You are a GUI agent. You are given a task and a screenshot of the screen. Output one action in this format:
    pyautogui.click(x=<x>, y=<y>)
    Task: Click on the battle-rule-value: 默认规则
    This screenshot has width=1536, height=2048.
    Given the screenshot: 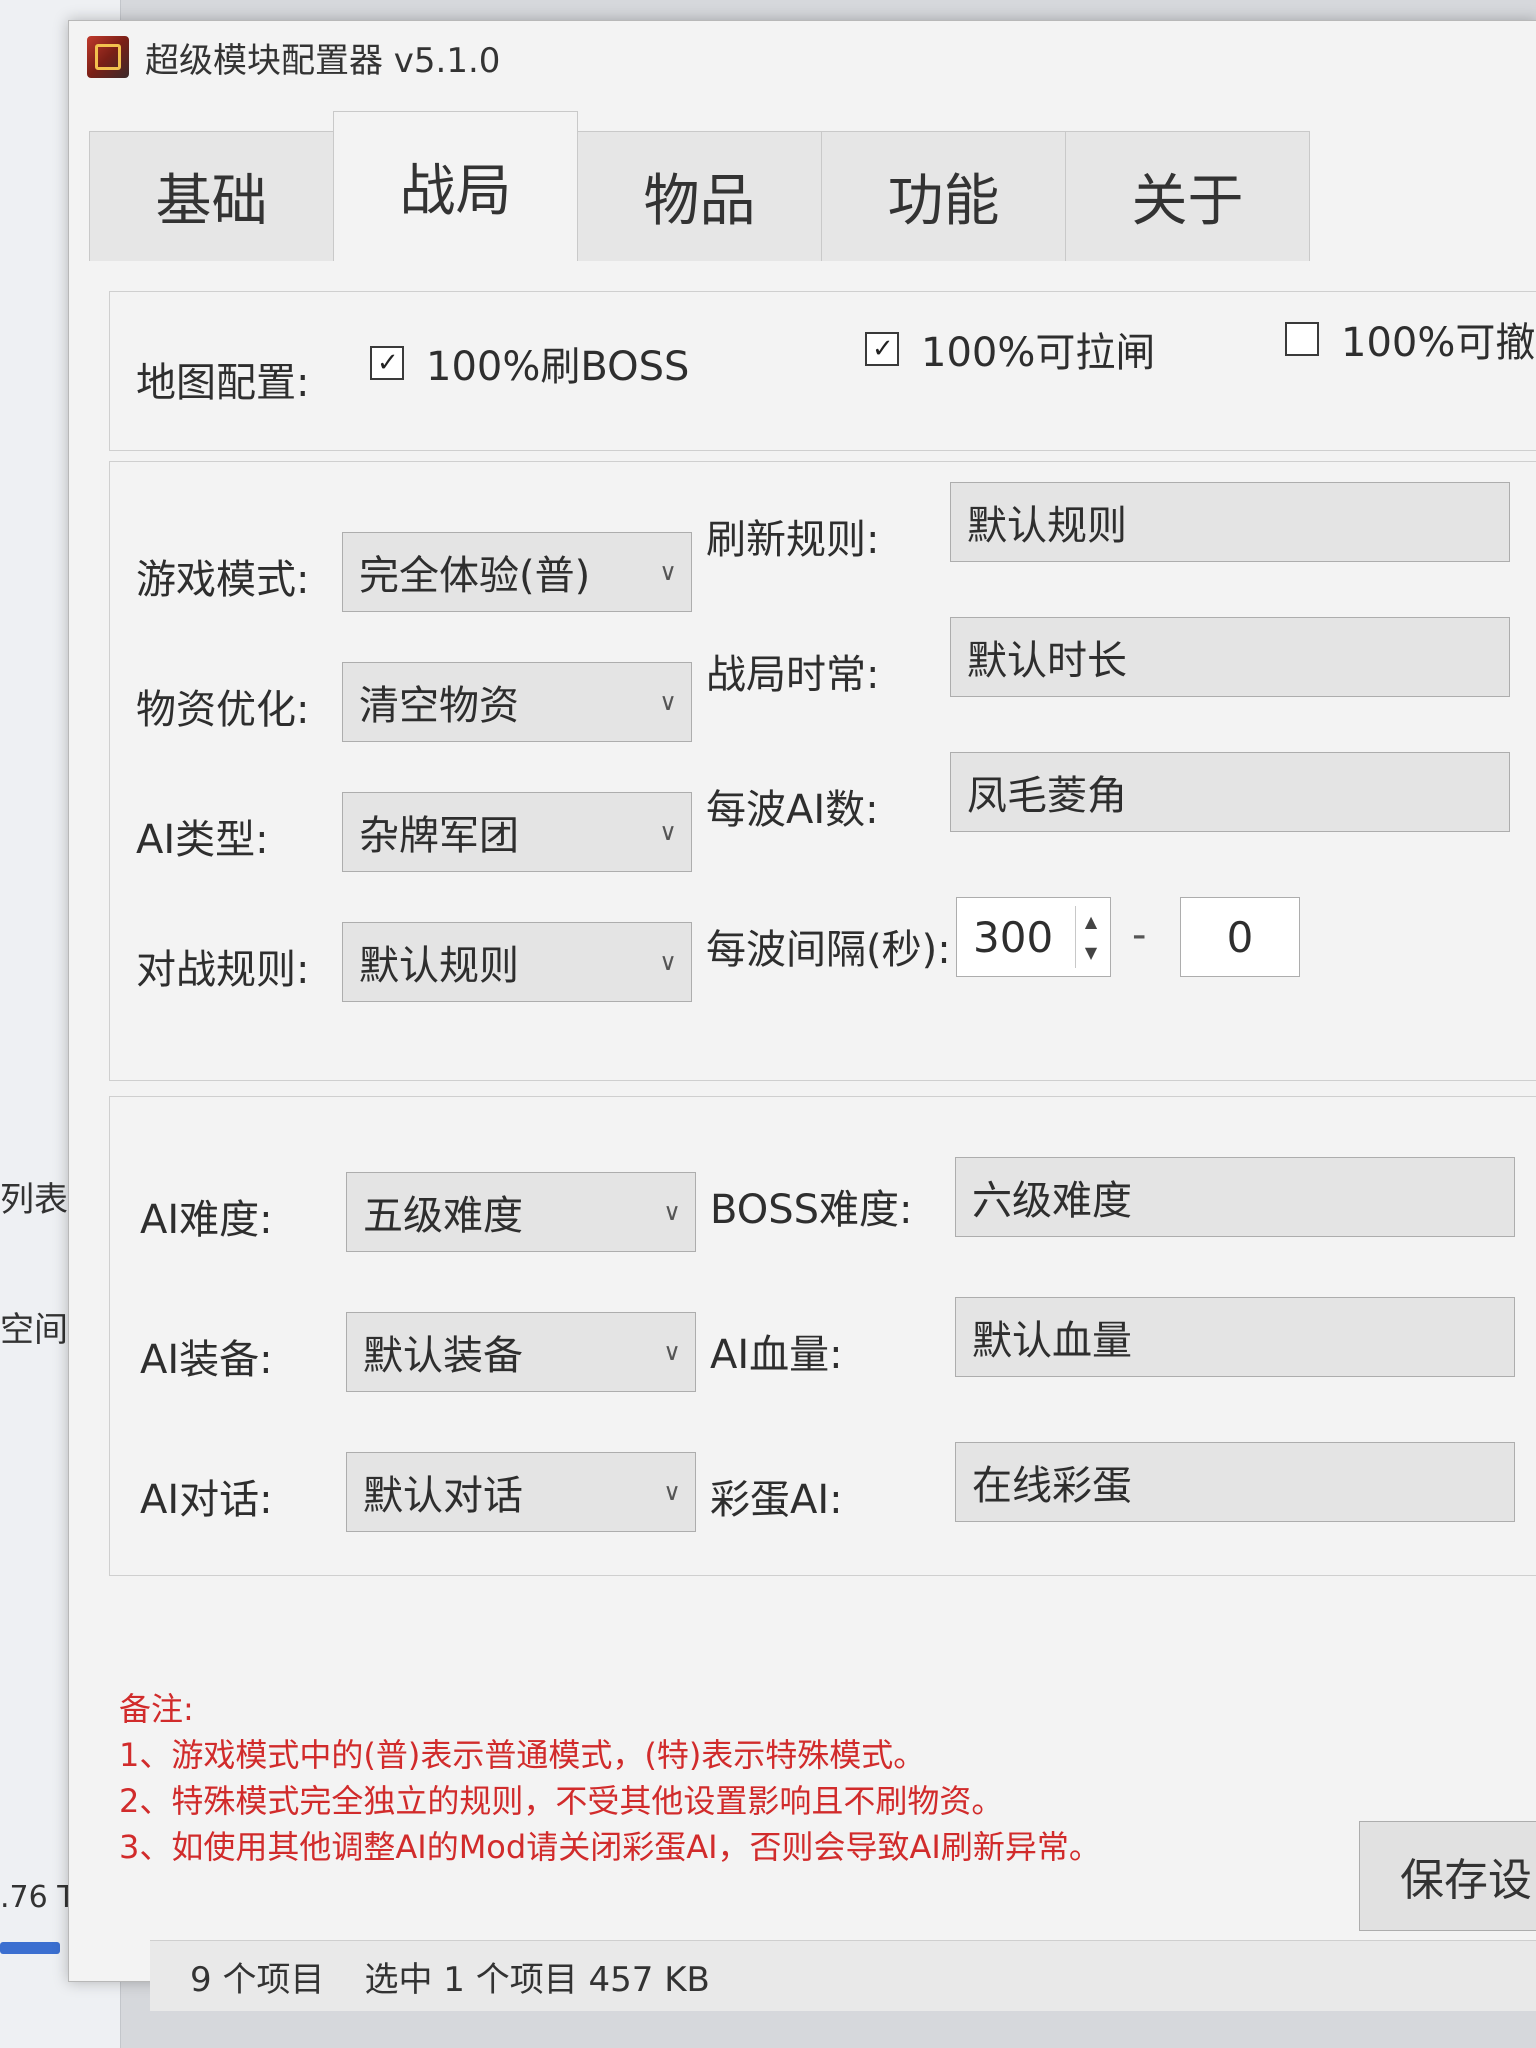 What is the action you would take?
    pyautogui.click(x=439, y=966)
    